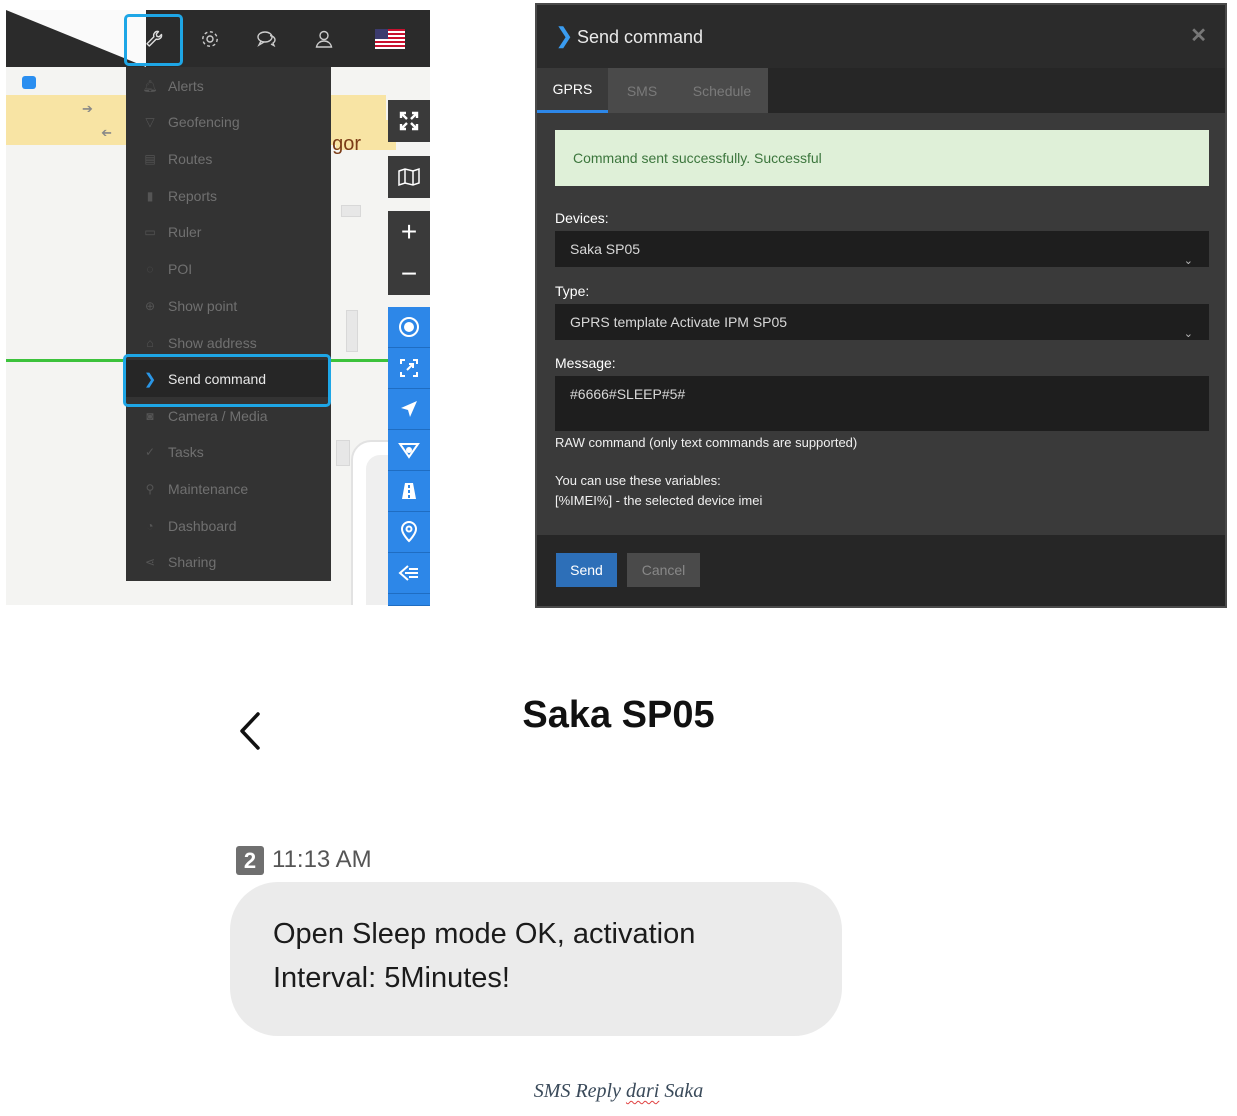  Describe the element at coordinates (150, 488) in the screenshot. I see `wrench-icon: ⚲` at that location.